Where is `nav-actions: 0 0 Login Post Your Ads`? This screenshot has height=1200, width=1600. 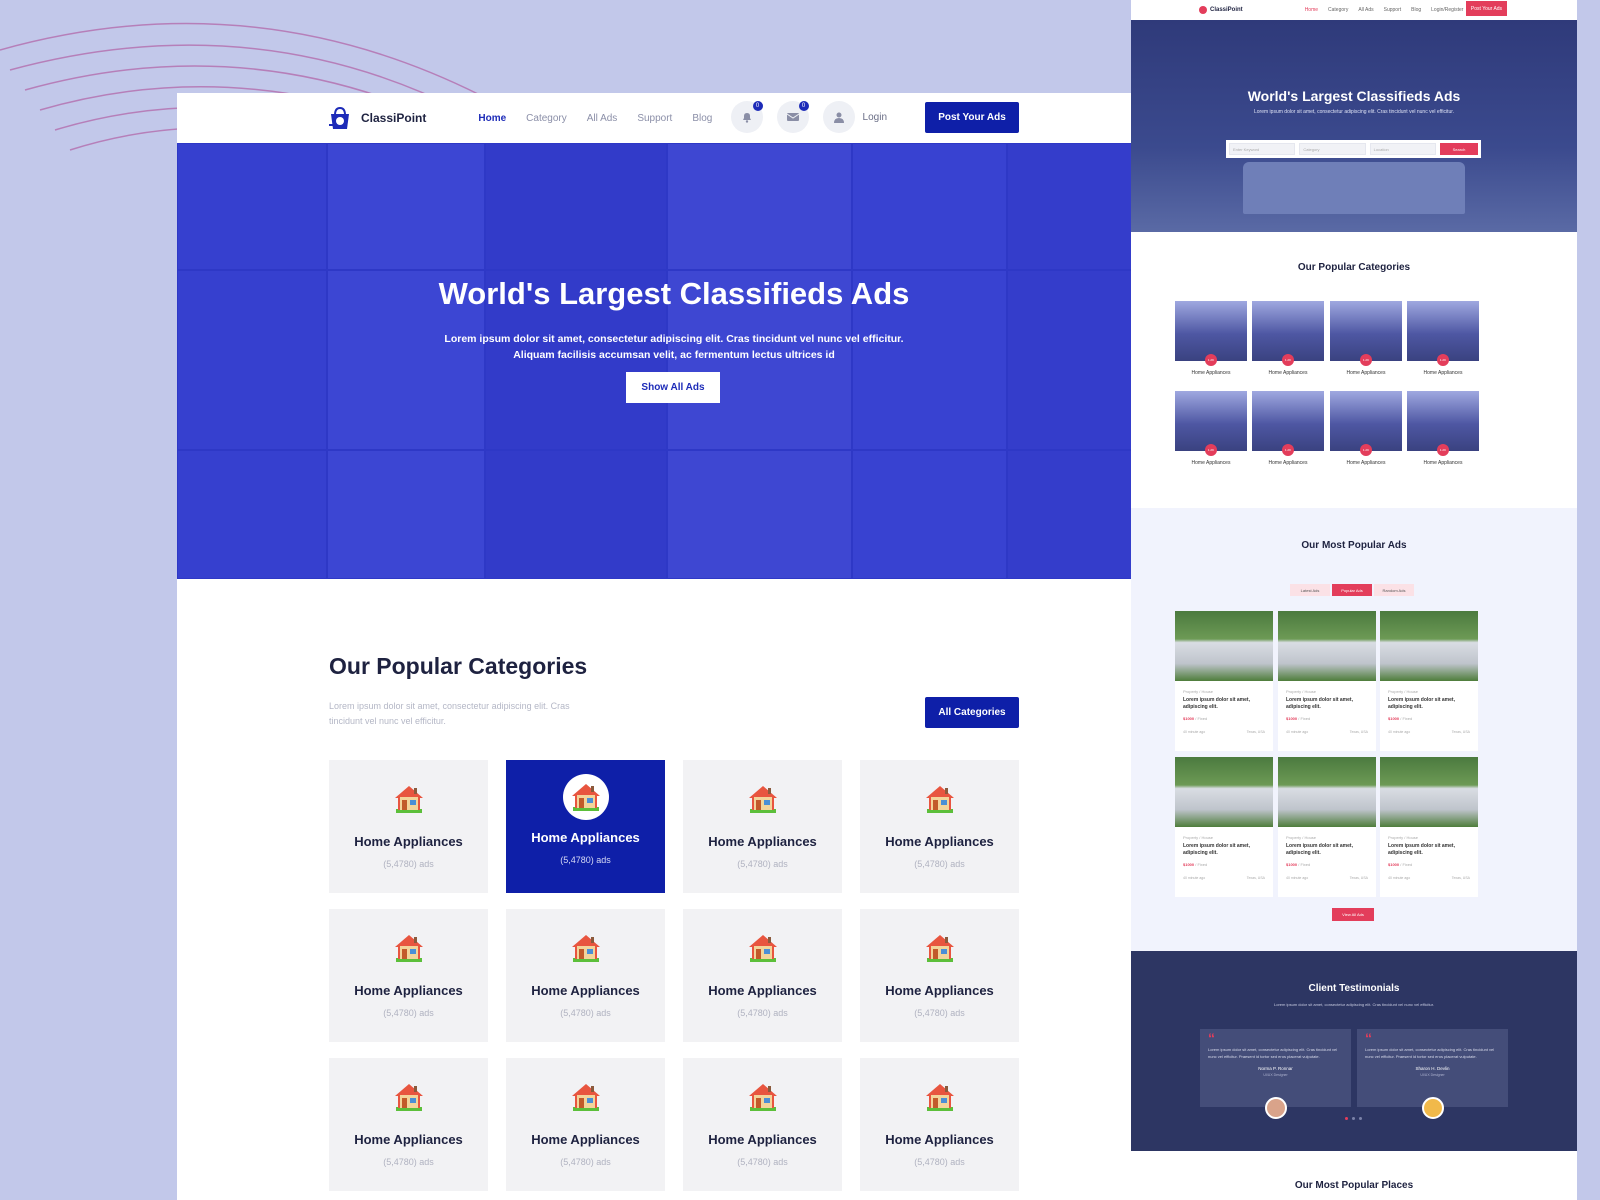
nav-actions: 0 0 Login Post Your Ads is located at coordinates (874, 117).